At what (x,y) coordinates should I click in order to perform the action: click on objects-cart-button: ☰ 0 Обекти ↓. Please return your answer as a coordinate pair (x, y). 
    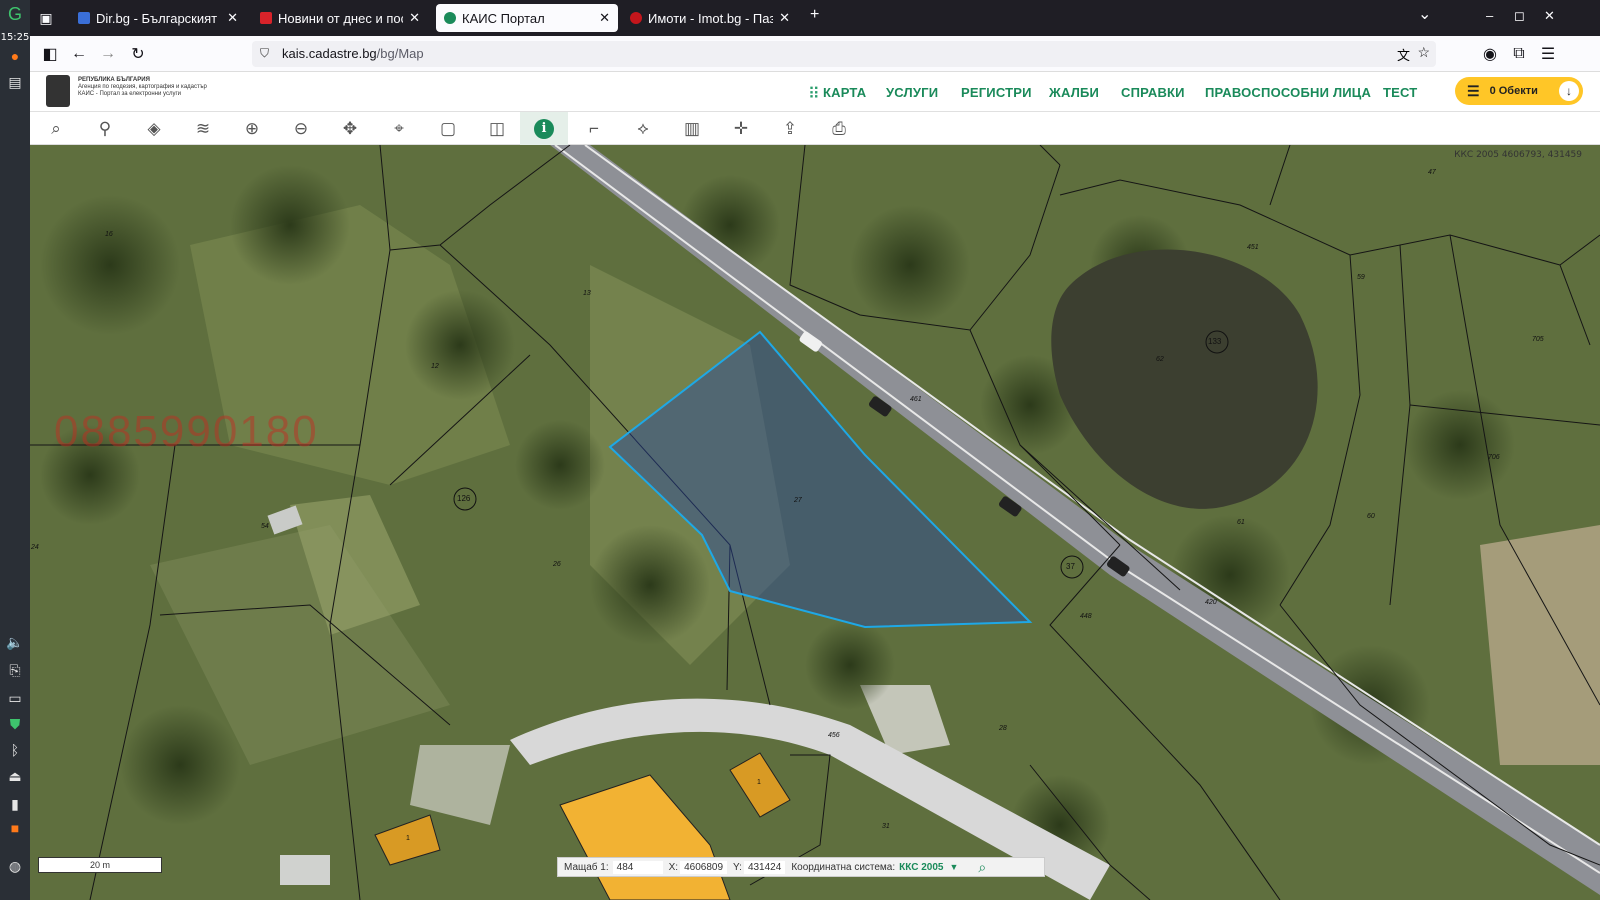
    Looking at the image, I should click on (1519, 91).